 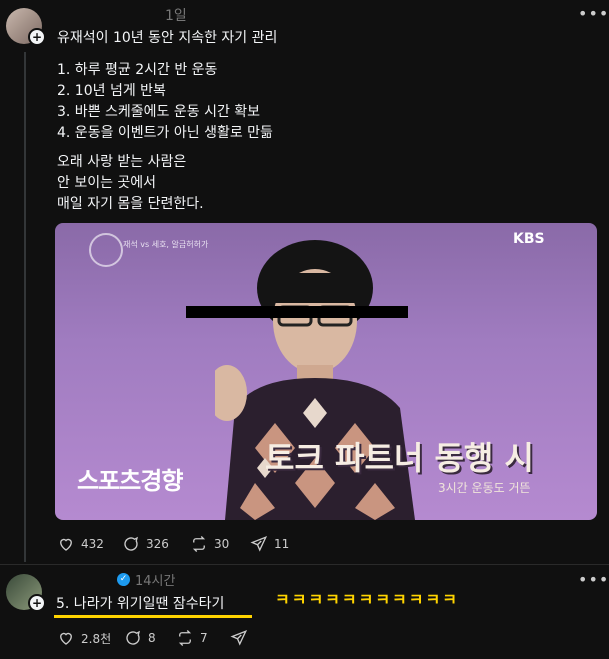 What do you see at coordinates (80, 544) in the screenshot?
I see `like-button: 432` at bounding box center [80, 544].